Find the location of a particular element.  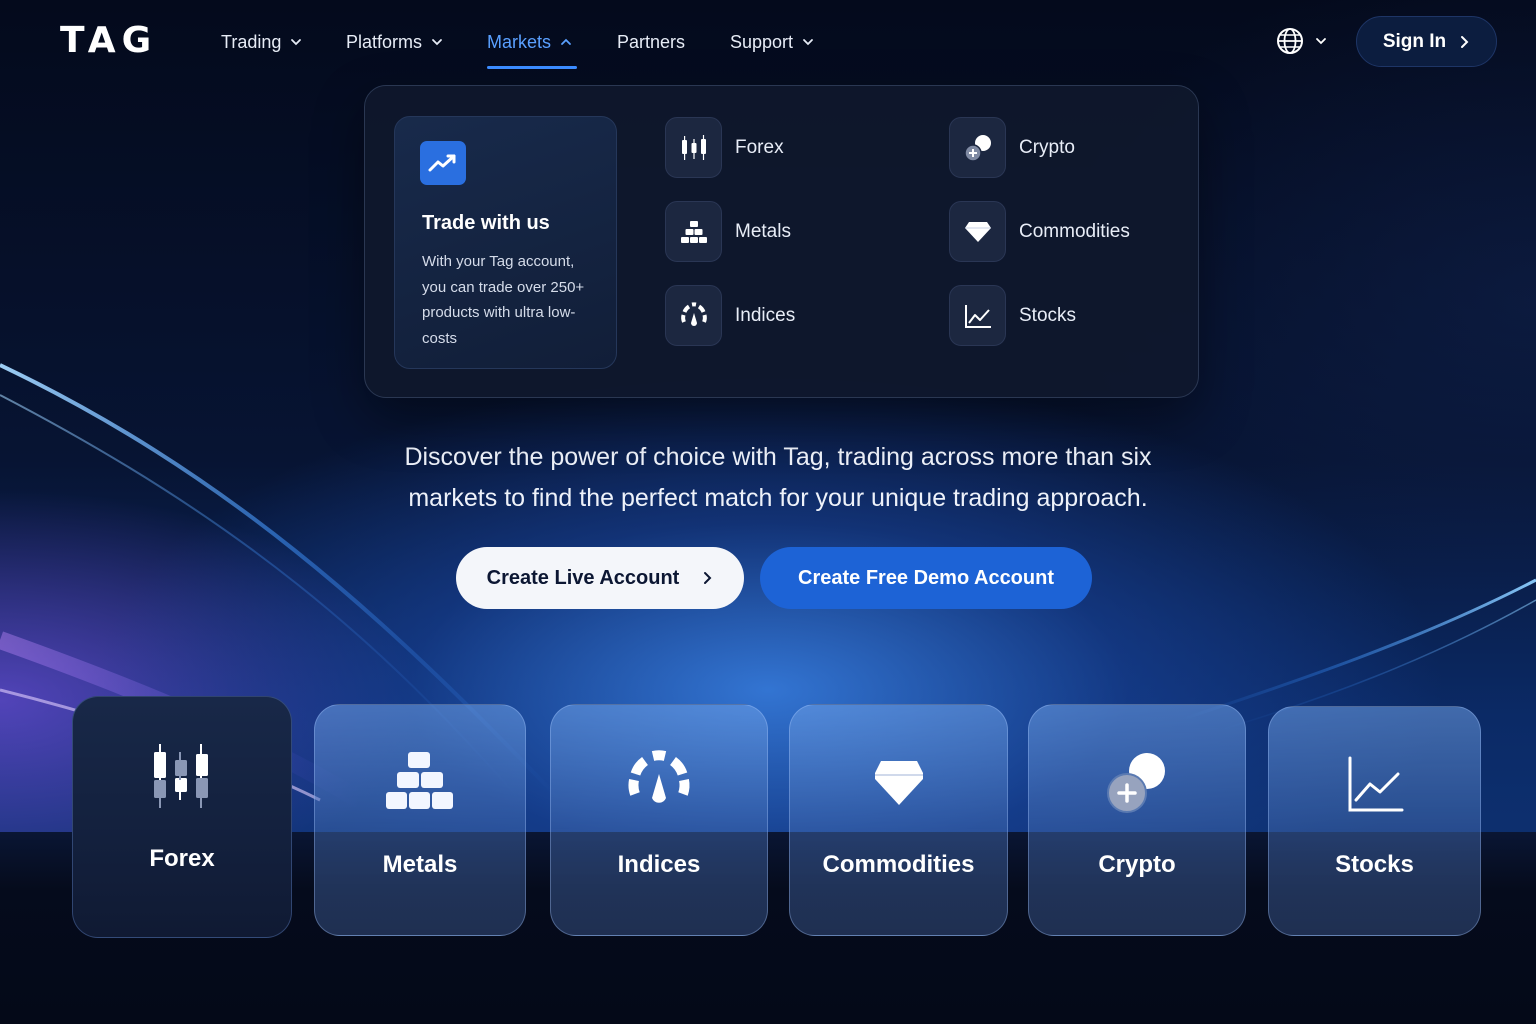

menu-item-label: Indices is located at coordinates (765, 315).